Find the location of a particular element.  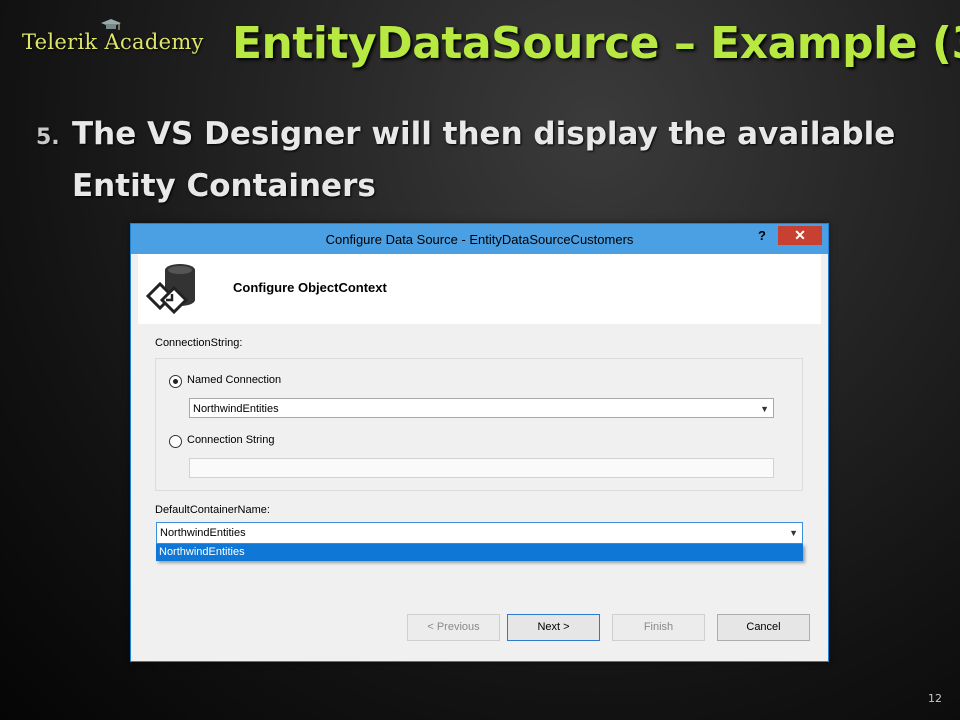

default-container-value: NorthwindEntities is located at coordinates (203, 533).